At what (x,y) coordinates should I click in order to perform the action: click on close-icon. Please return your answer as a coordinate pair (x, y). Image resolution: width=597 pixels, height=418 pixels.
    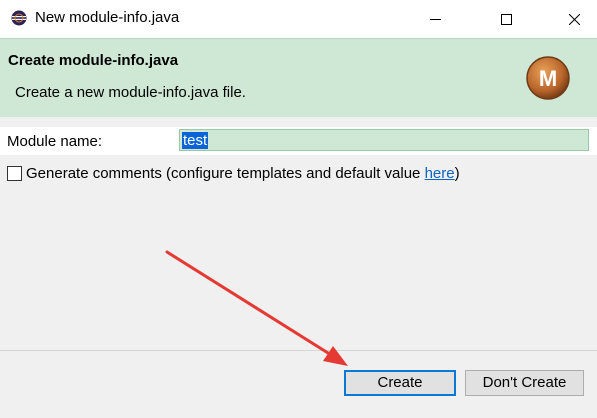
    Looking at the image, I should click on (574, 19).